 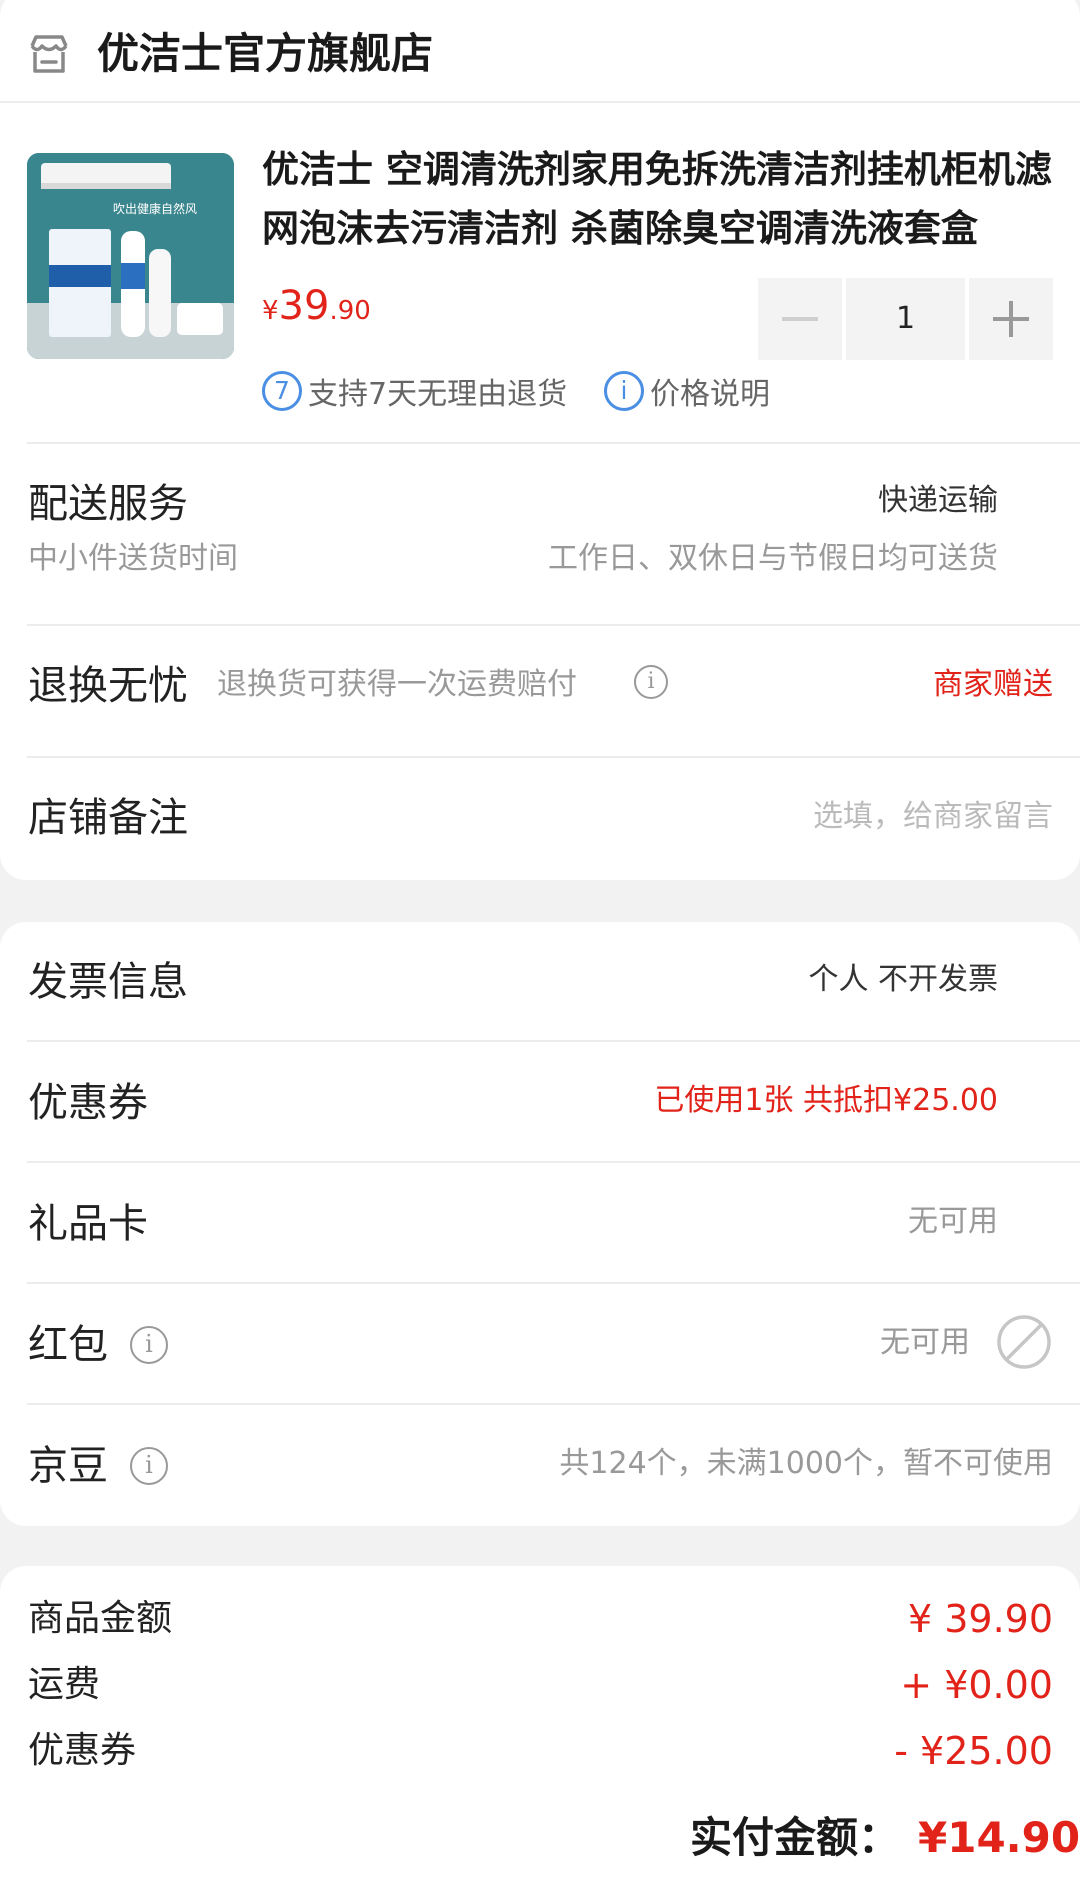 What do you see at coordinates (155, 208) in the screenshot?
I see `product-image-caption: 吹出健康自然风` at bounding box center [155, 208].